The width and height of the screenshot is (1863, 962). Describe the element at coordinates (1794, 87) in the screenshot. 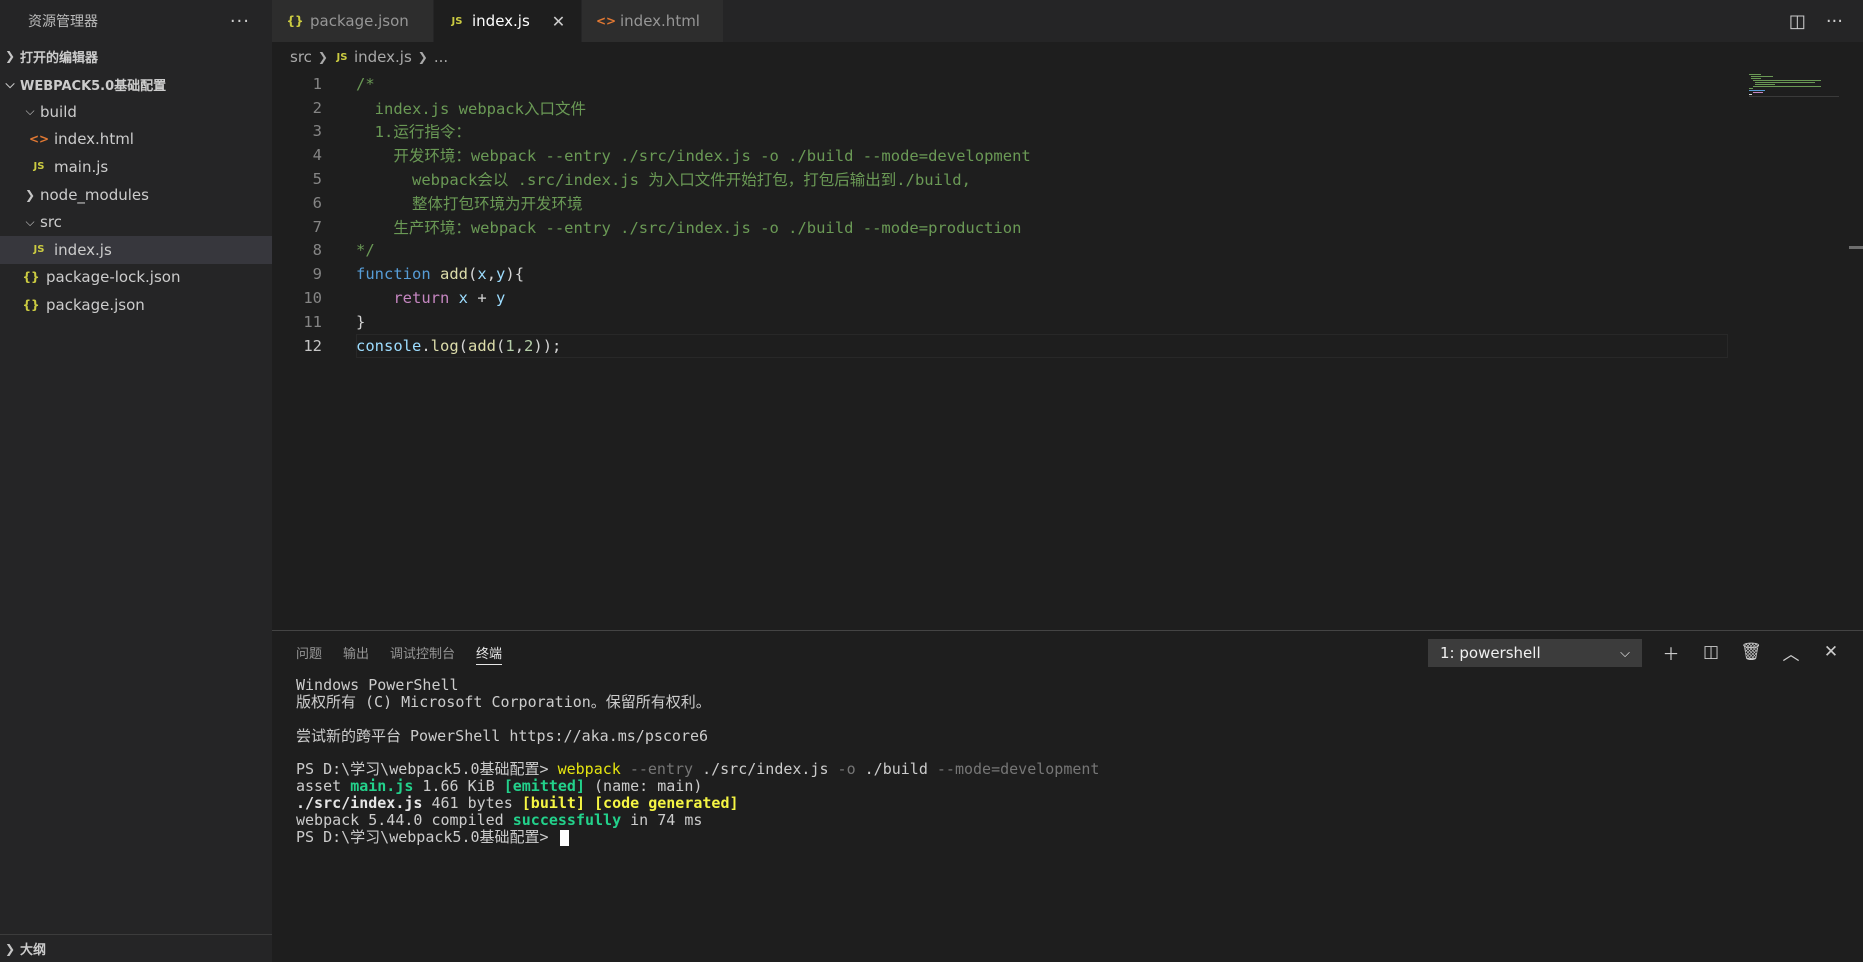

I see `minimap` at that location.